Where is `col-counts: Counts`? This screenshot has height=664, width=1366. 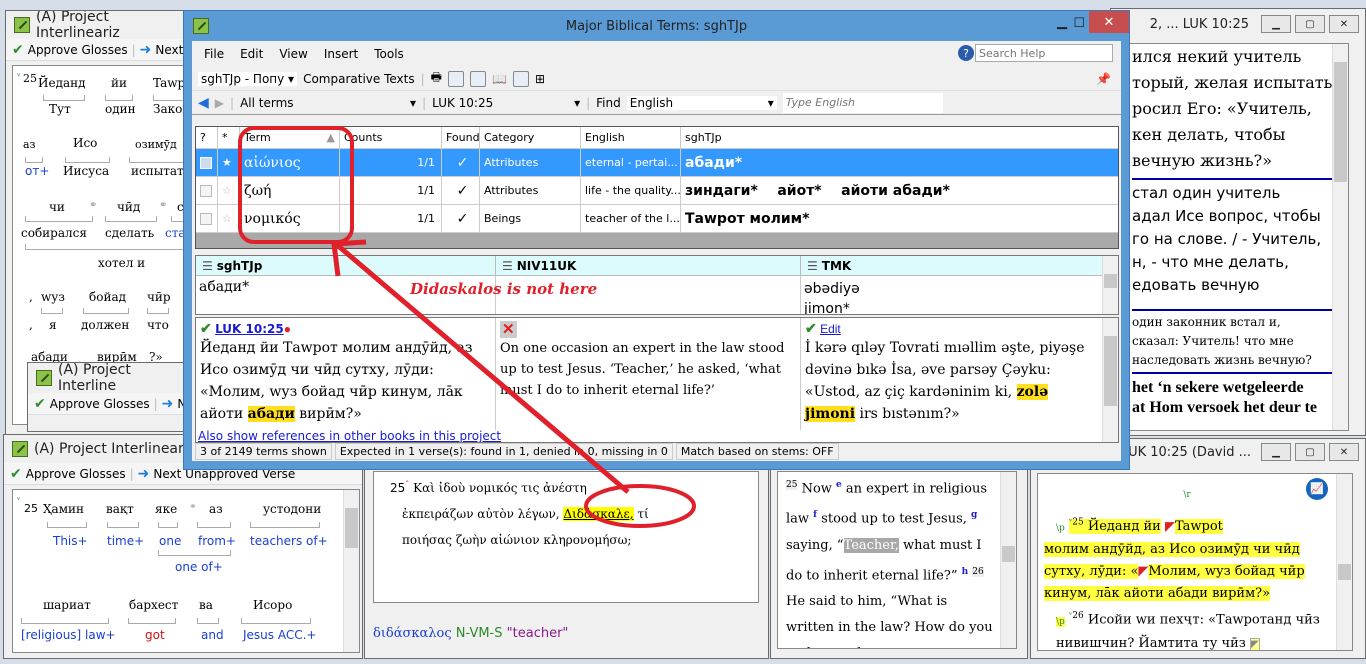
col-counts: Counts is located at coordinates (391, 137).